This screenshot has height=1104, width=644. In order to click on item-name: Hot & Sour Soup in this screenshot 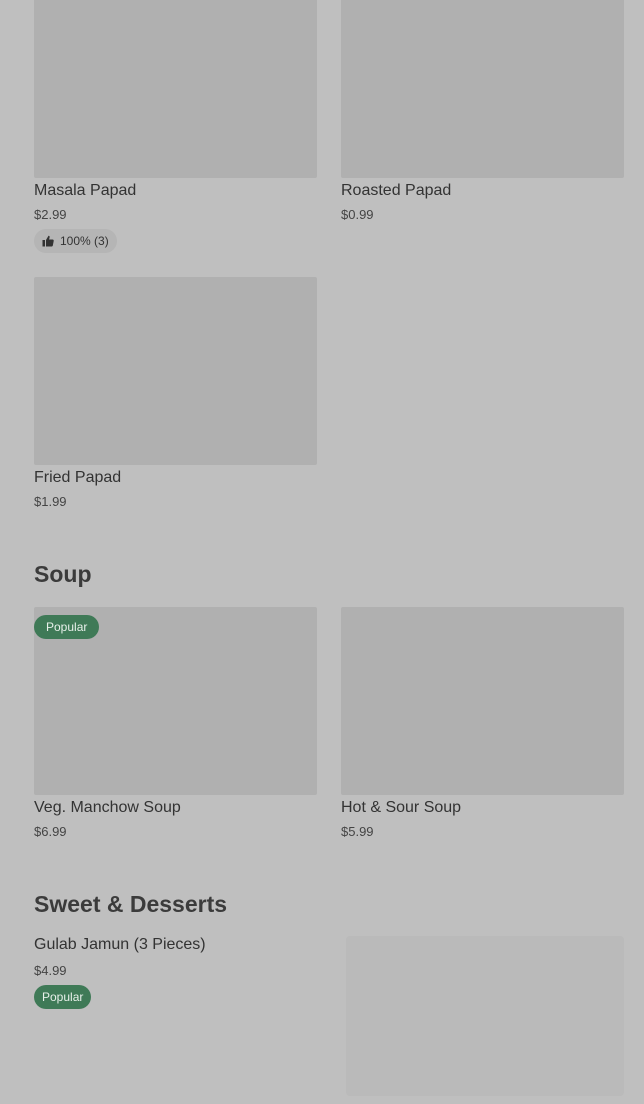, I will do `click(401, 807)`.